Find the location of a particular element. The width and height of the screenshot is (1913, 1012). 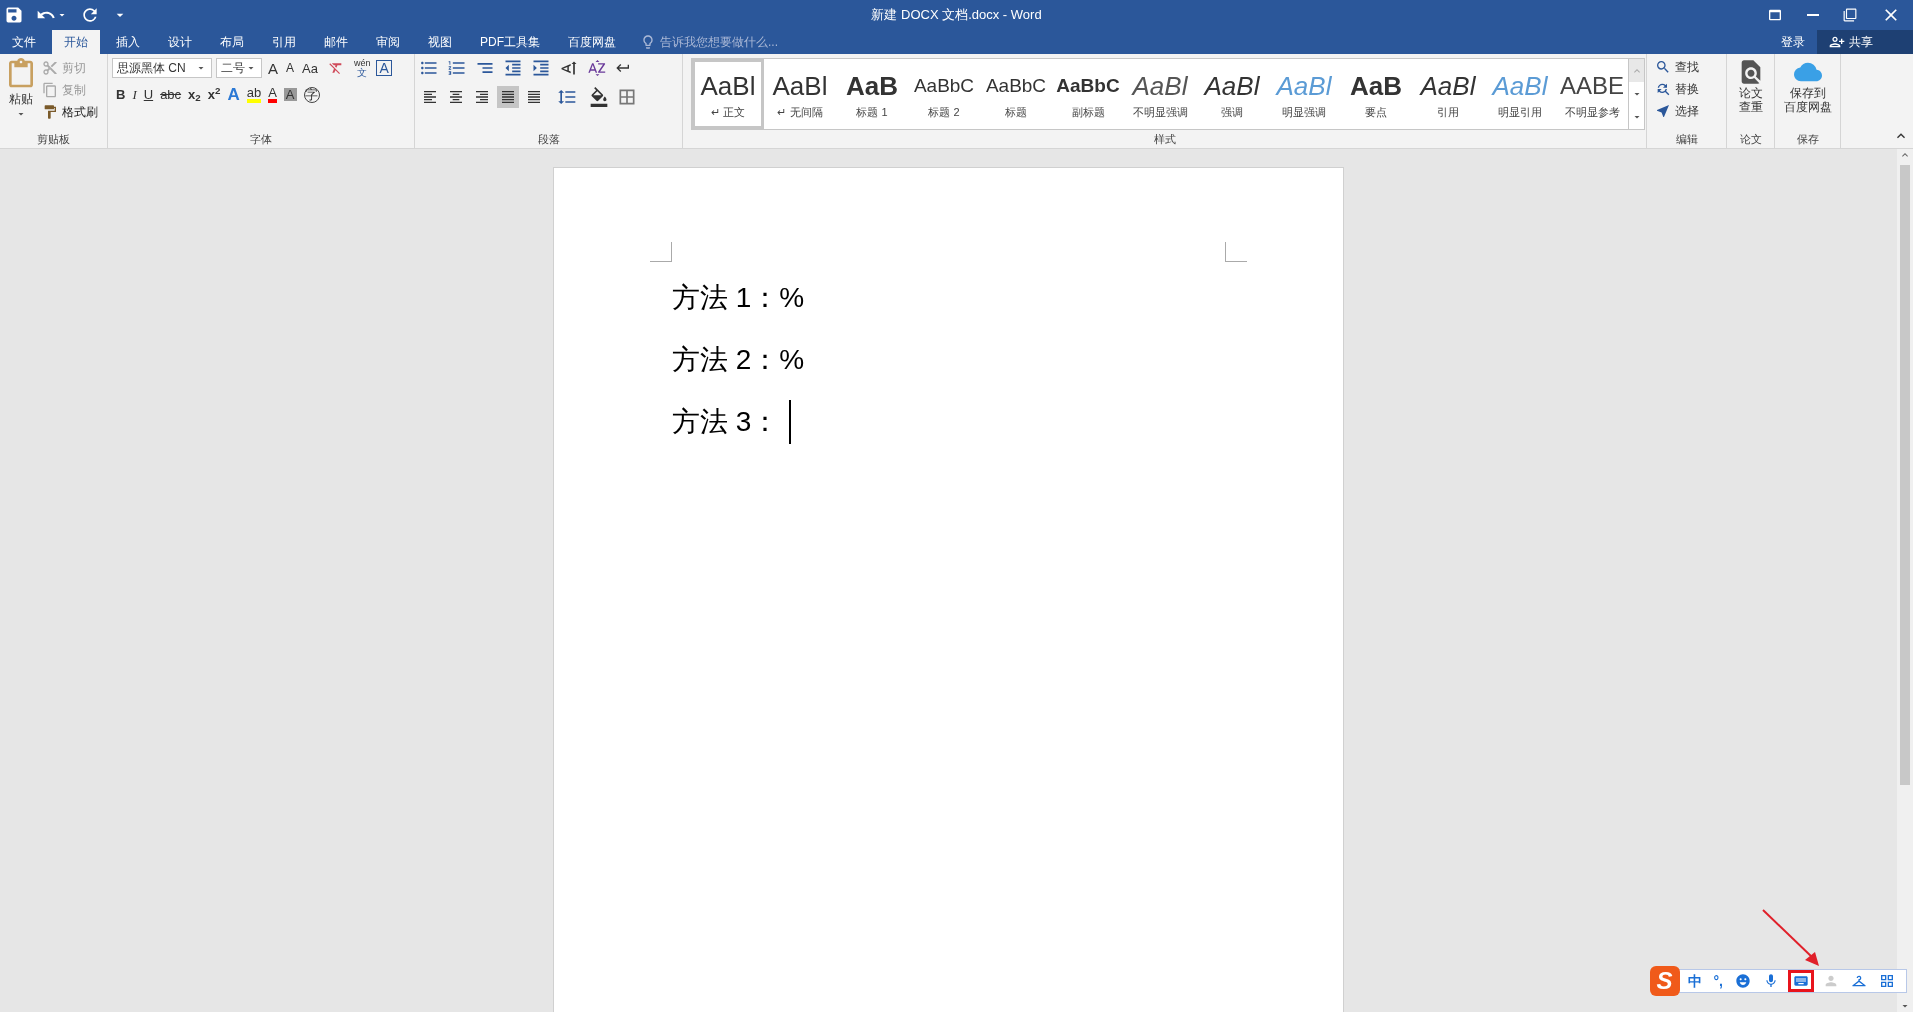

style-item: AaBbC 标题 is located at coordinates (1016, 94).